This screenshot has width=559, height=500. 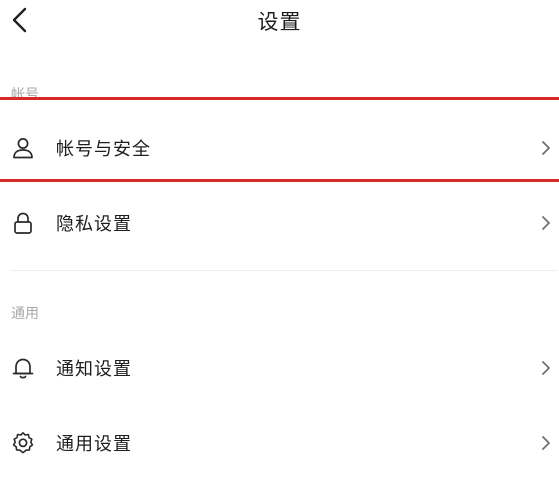 I want to click on header: 设置, so click(x=279, y=22).